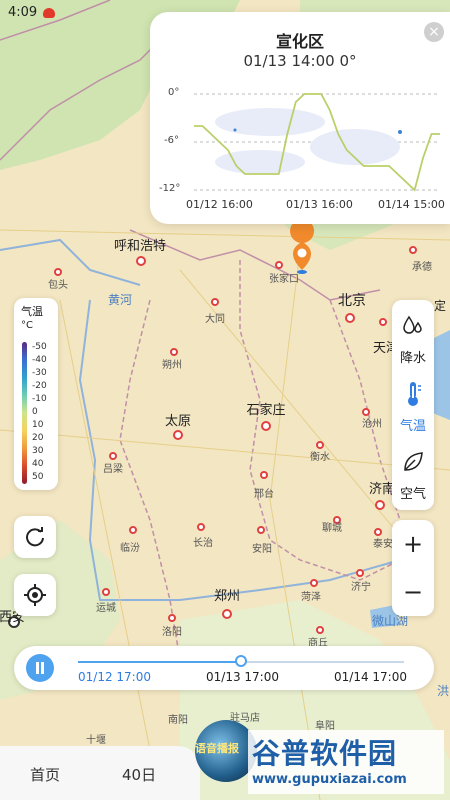 This screenshot has height=800, width=450. I want to click on zoom-in-button: +, so click(413, 544).